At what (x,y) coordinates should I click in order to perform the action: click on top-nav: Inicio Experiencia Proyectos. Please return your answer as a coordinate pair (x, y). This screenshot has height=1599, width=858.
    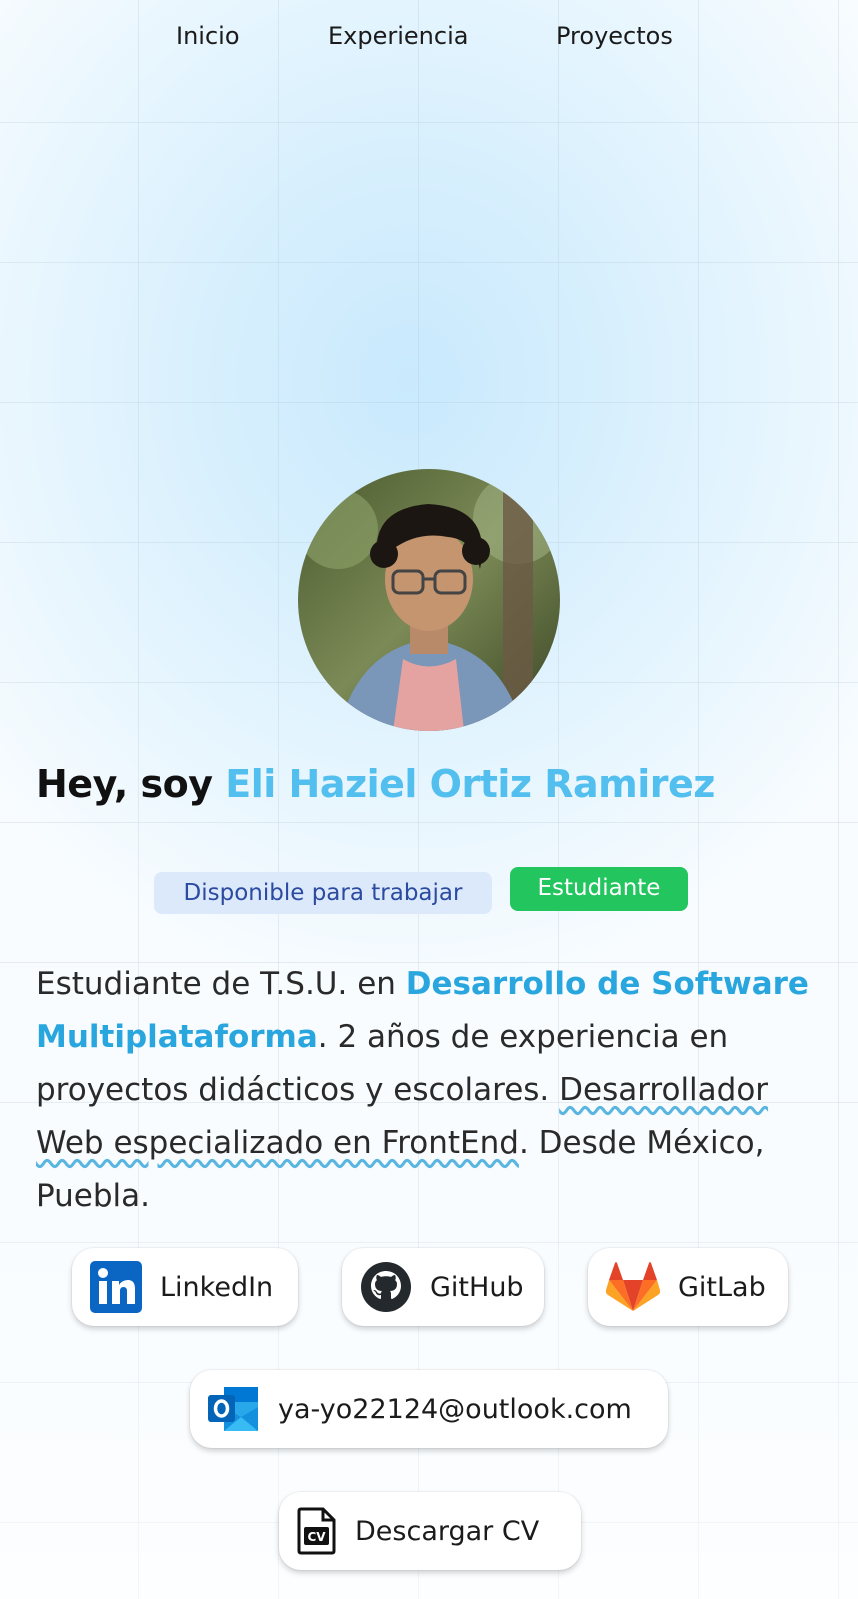
    Looking at the image, I should click on (429, 40).